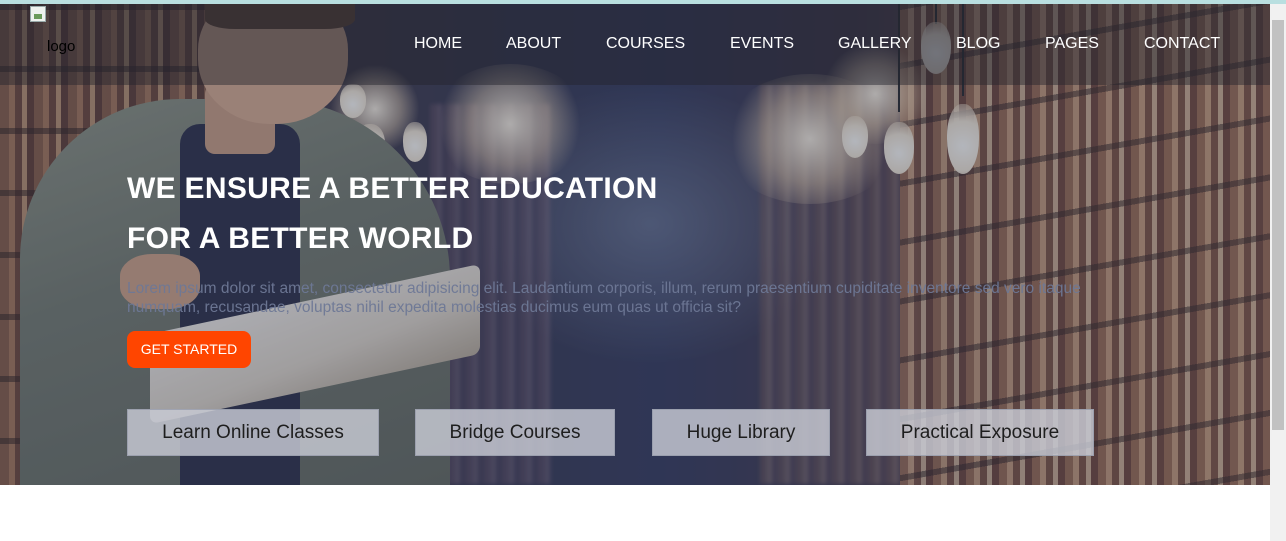 The width and height of the screenshot is (1286, 541). Describe the element at coordinates (189, 349) in the screenshot. I see `get-started-button: GET STARTED` at that location.